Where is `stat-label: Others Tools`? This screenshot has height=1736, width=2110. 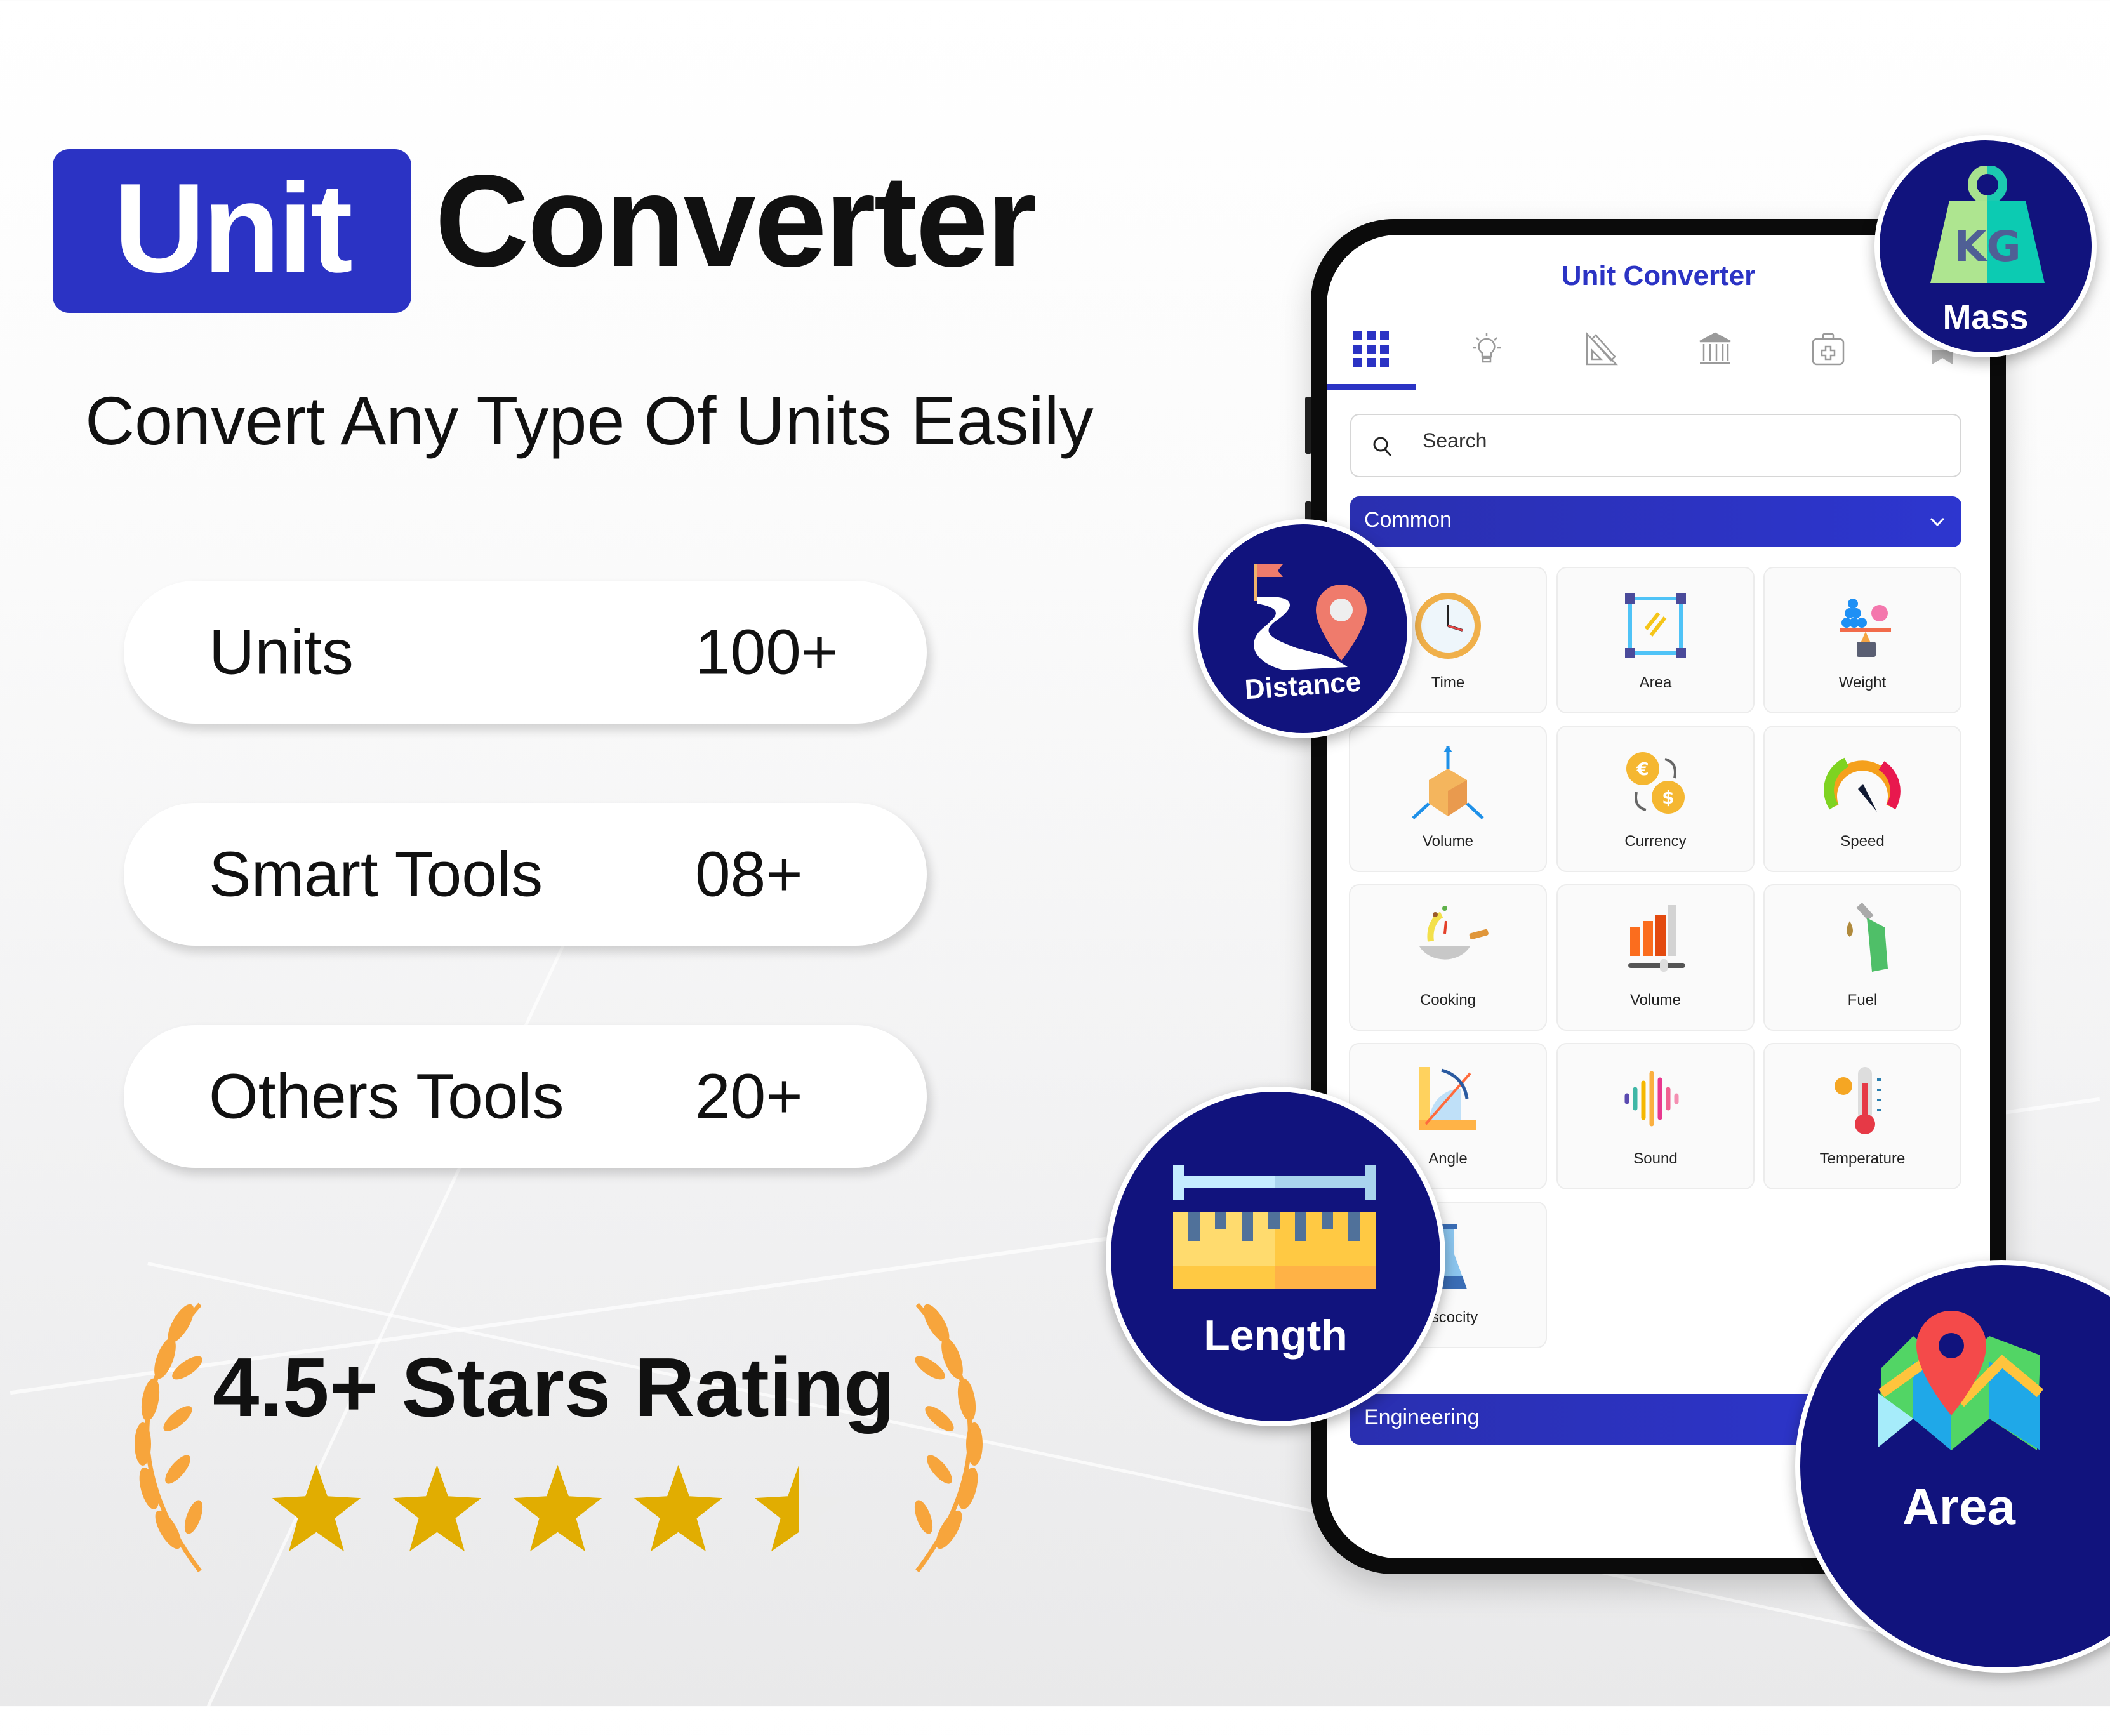
stat-label: Others Tools is located at coordinates (386, 1096).